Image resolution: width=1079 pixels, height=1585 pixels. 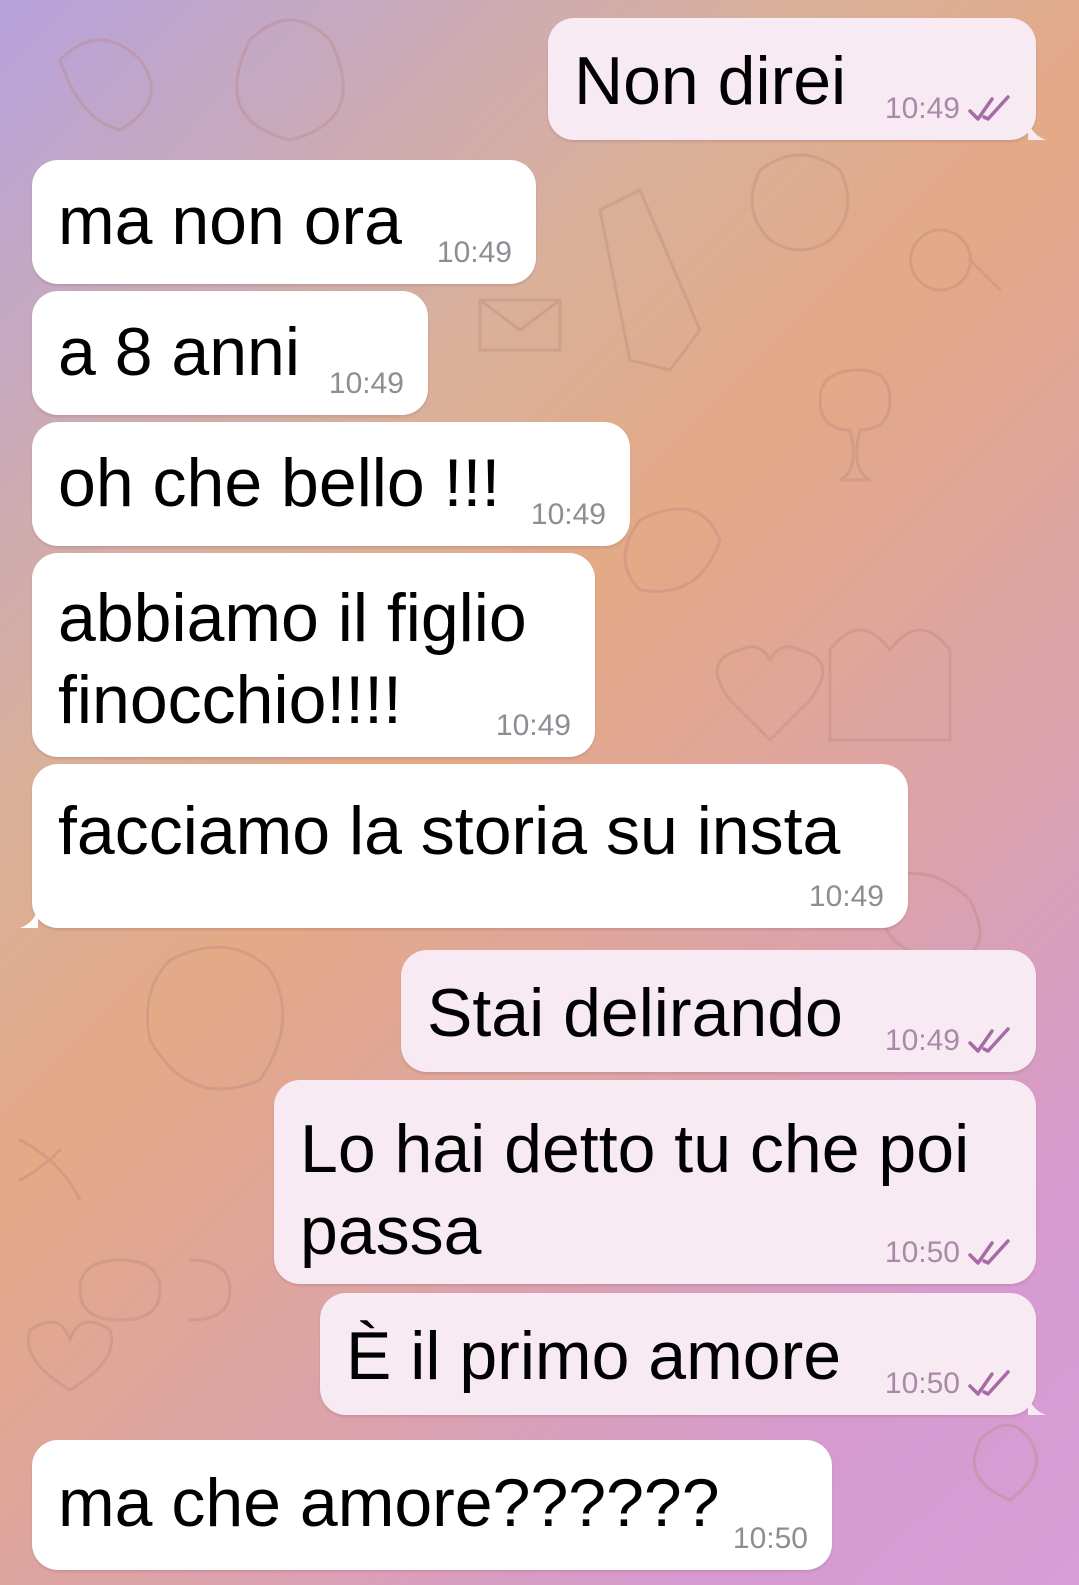 I want to click on message-bubble-outgoing: Non direi 10:49, so click(x=797, y=79).